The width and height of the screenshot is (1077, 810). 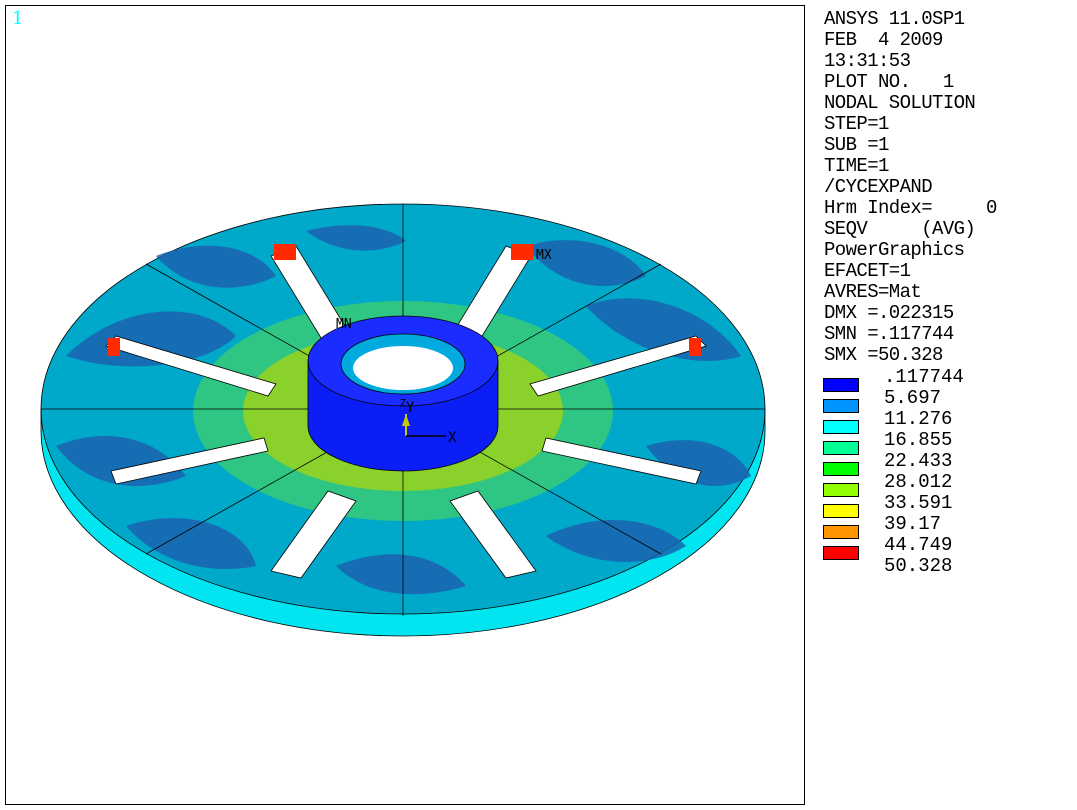 What do you see at coordinates (918, 482) in the screenshot?
I see `legend-value: 28.012` at bounding box center [918, 482].